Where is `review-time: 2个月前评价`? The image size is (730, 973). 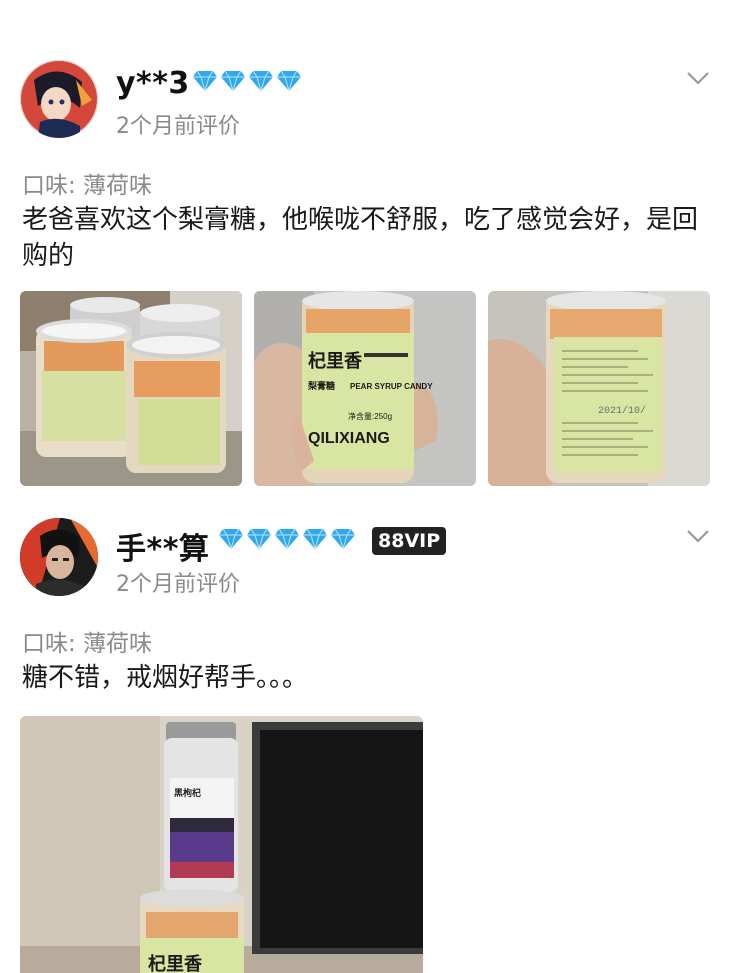 review-time: 2个月前评价 is located at coordinates (178, 584).